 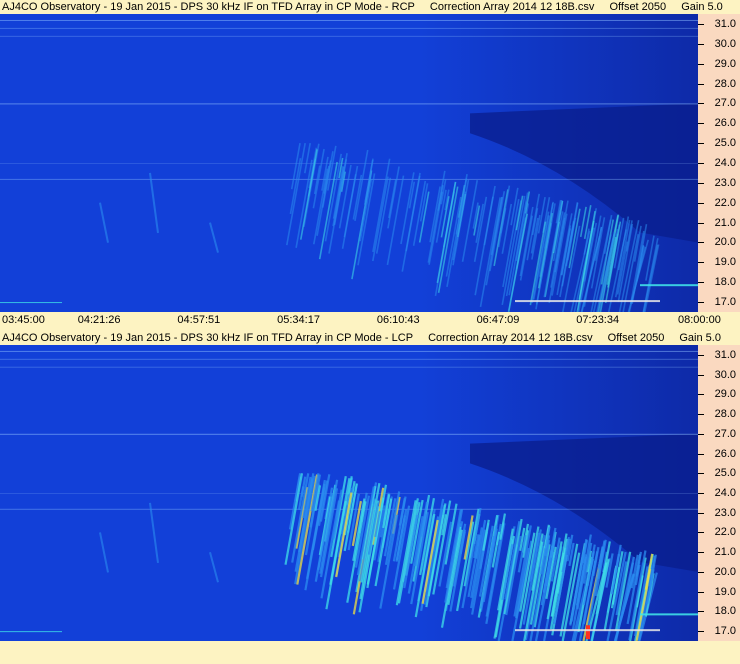 What do you see at coordinates (725, 611) in the screenshot?
I see `y-tick-label: 18.0` at bounding box center [725, 611].